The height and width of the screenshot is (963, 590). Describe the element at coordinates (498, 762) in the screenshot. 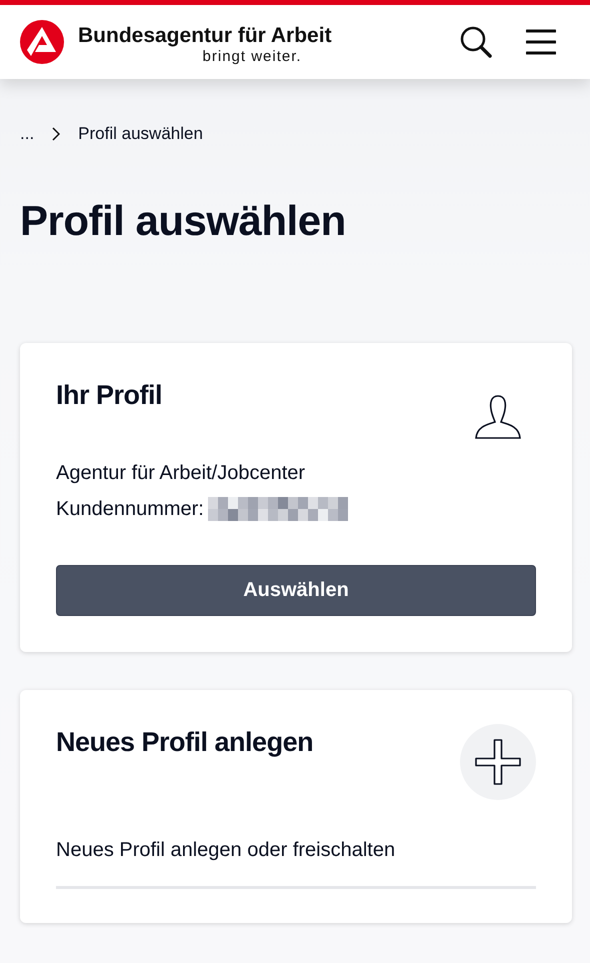

I see `add-icon` at that location.